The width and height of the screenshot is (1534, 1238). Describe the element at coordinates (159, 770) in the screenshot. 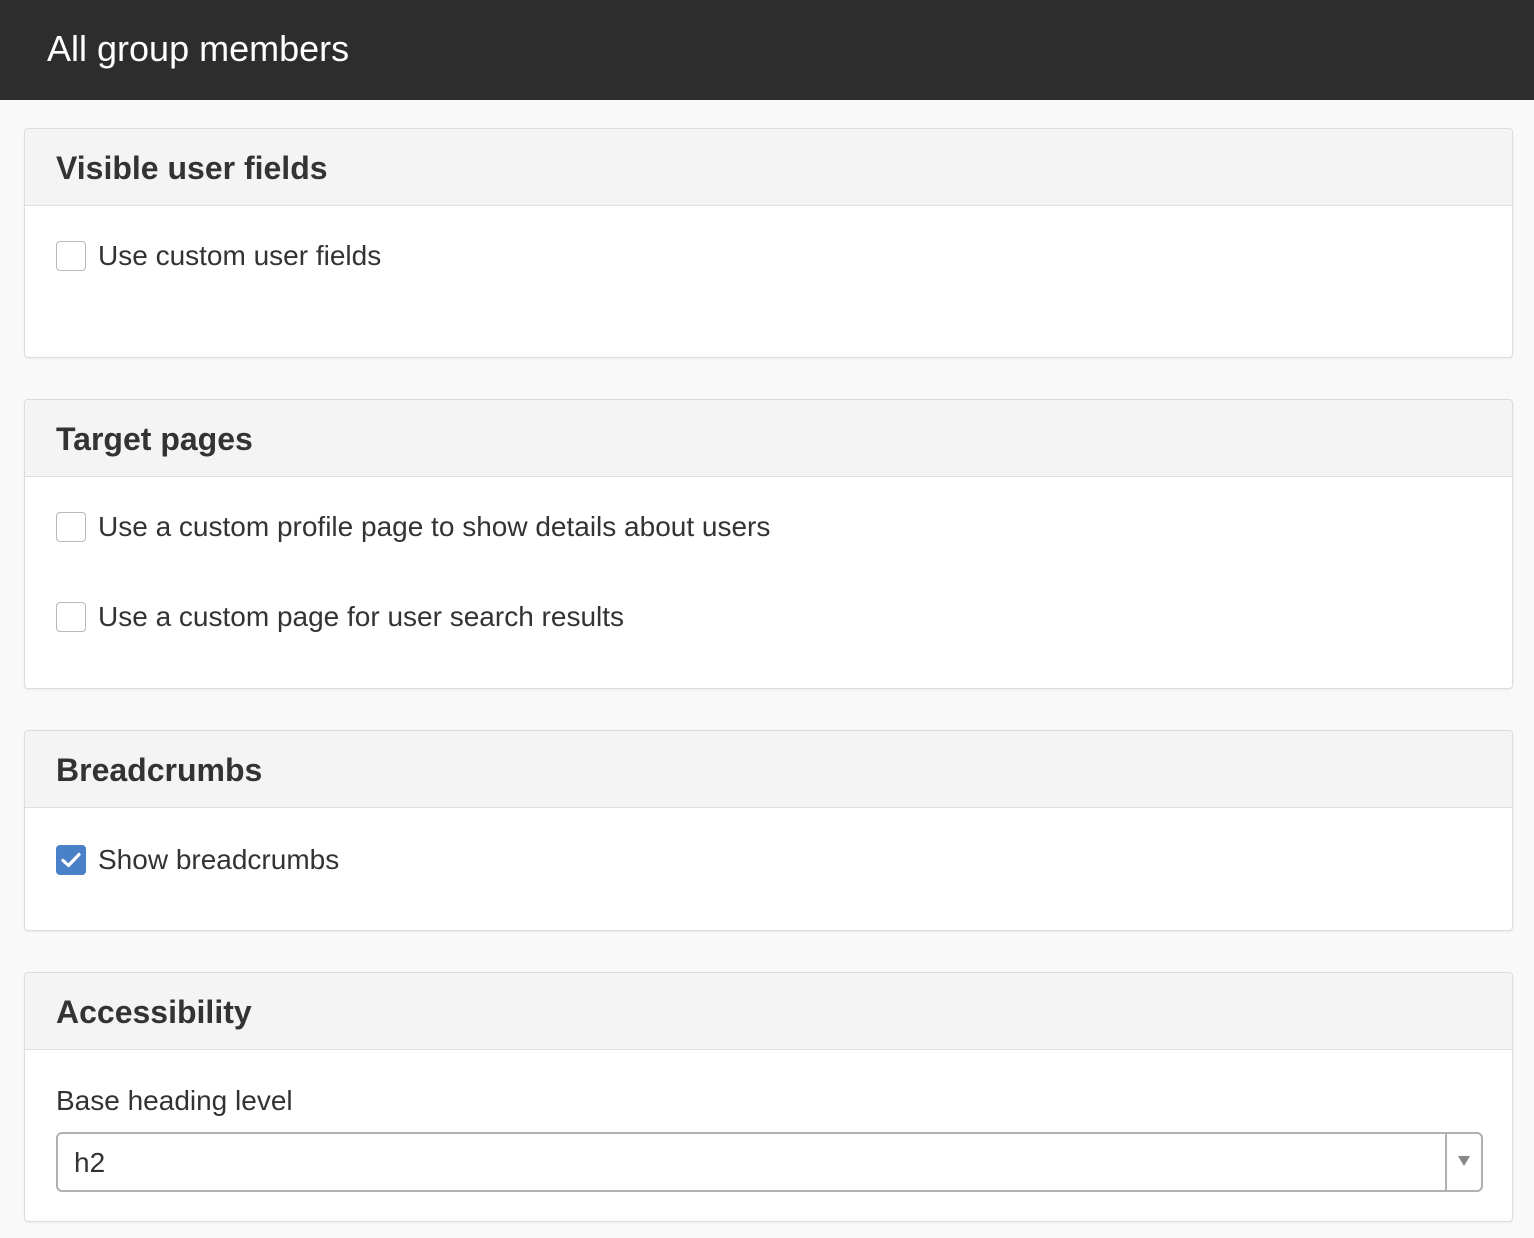

I see `panel-title: Breadcrumbs` at that location.